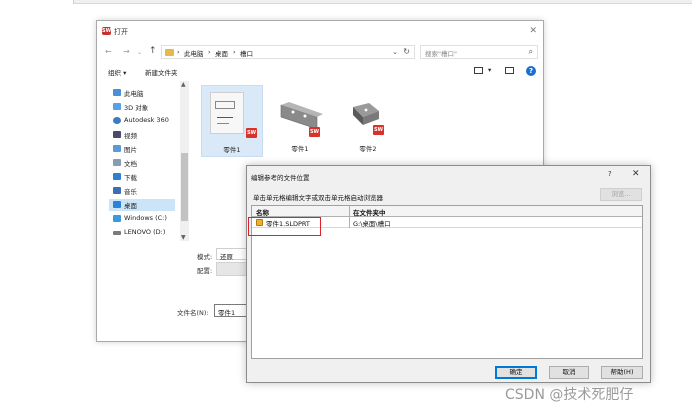  Describe the element at coordinates (569, 372) in the screenshot. I see `cancel-button: 取消` at that location.